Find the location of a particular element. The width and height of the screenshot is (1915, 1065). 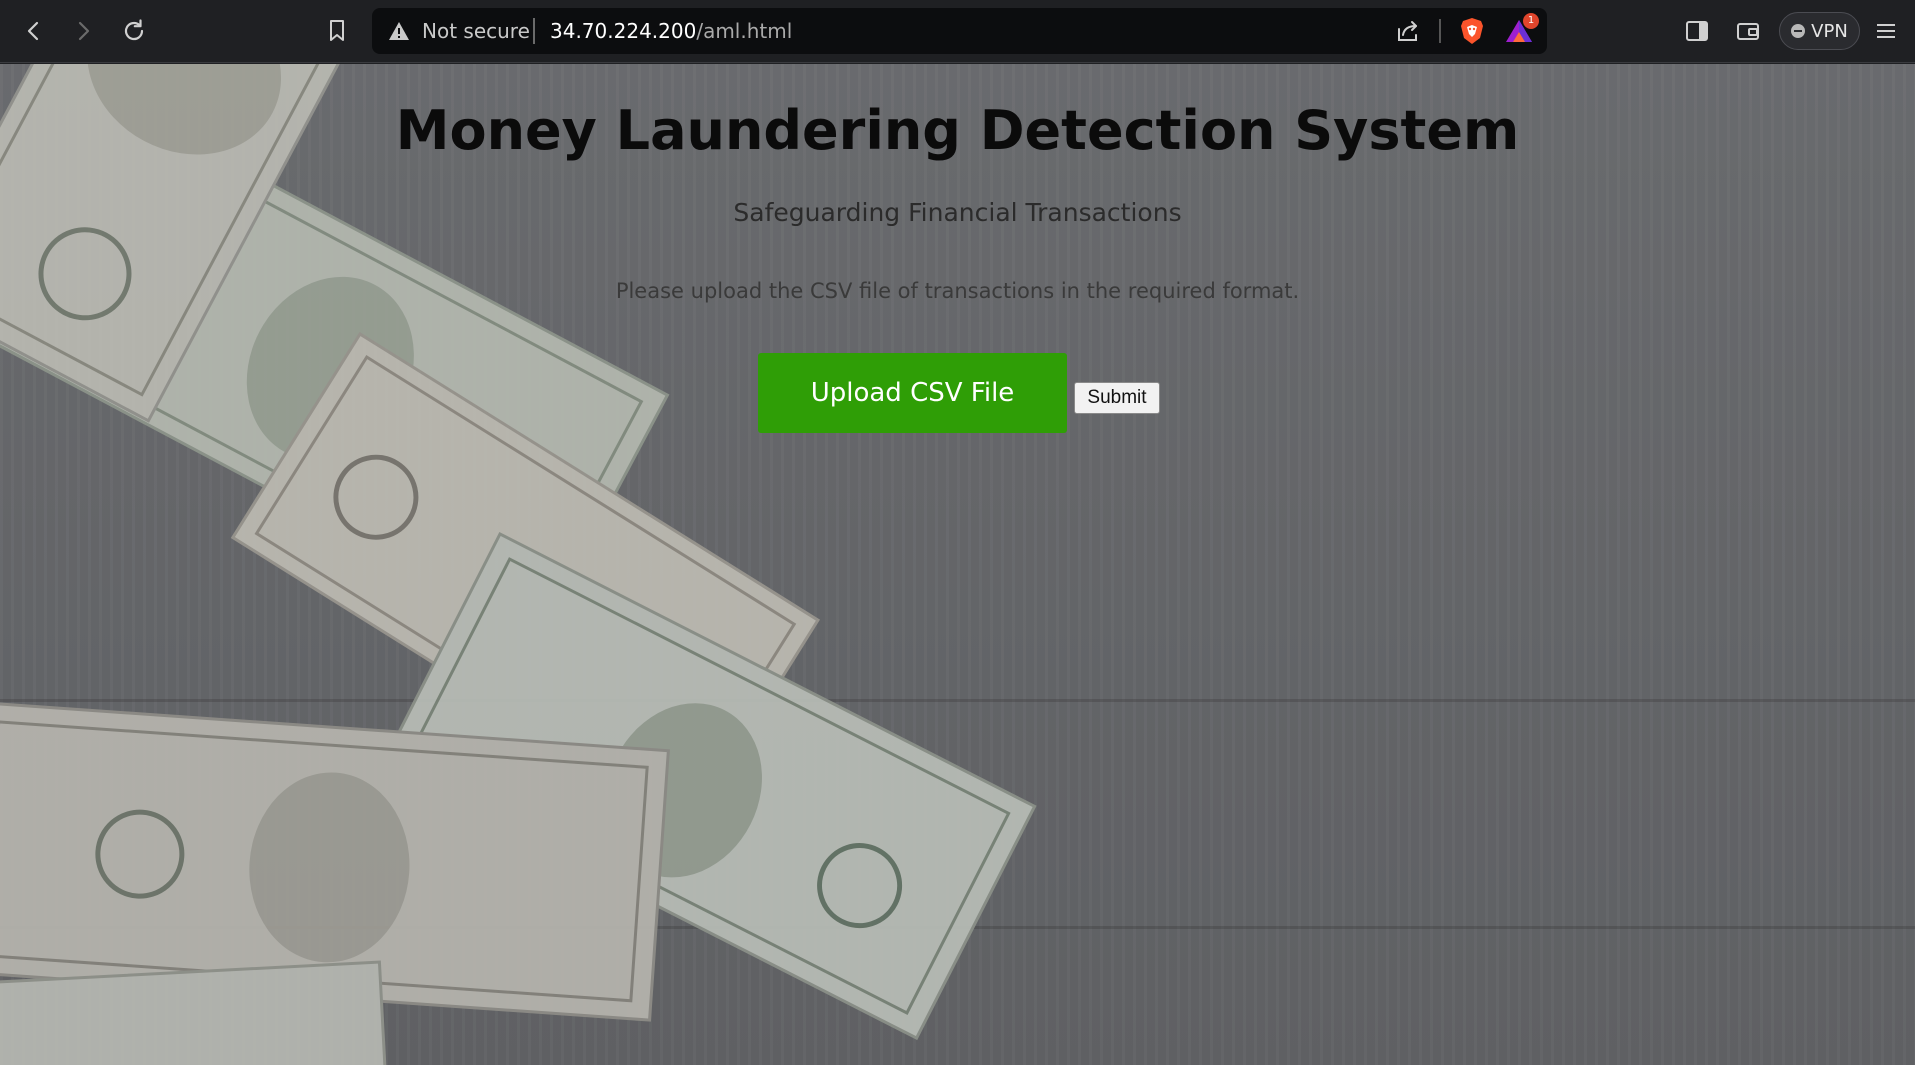

page-title: Money Laundering Detection System is located at coordinates (957, 130).